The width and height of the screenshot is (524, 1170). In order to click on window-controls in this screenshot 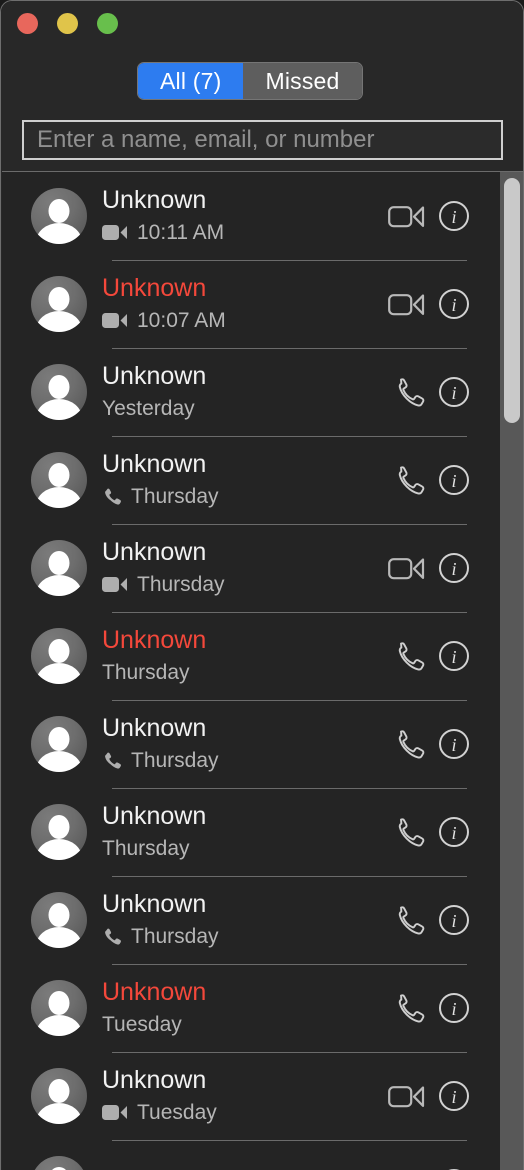, I will do `click(67, 23)`.